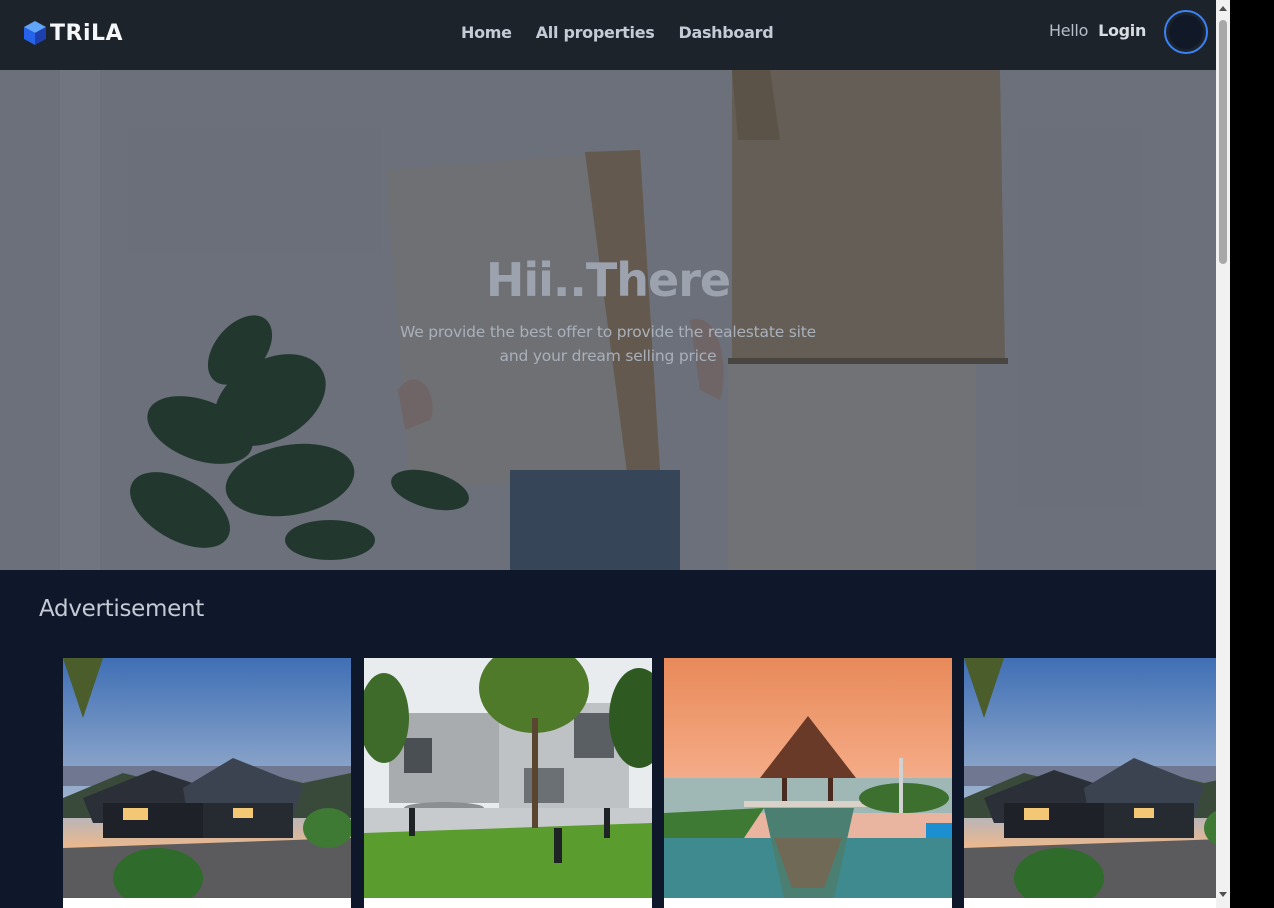 This screenshot has height=908, width=1274. I want to click on nav-home-link: Home, so click(486, 32).